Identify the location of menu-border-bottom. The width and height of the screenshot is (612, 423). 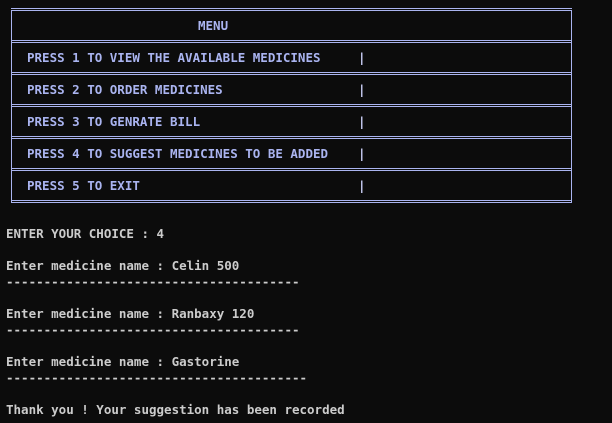
(291, 201).